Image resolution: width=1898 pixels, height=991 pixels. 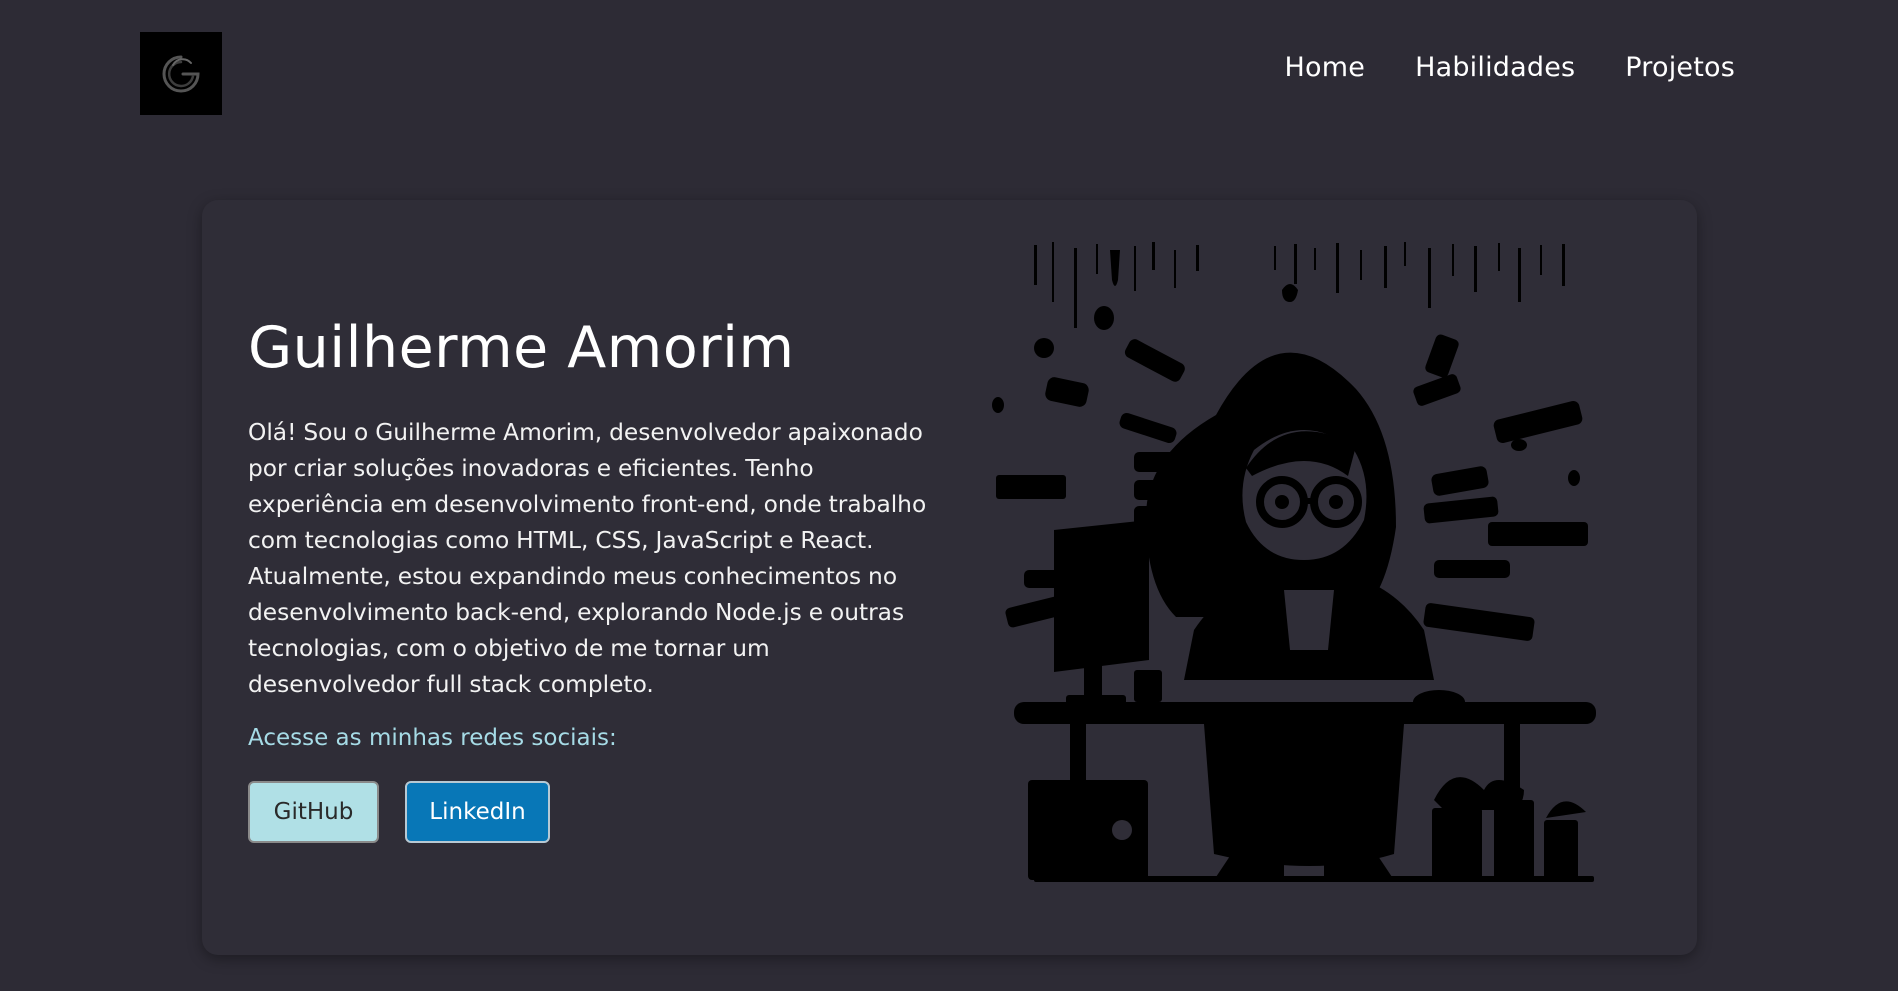 What do you see at coordinates (1680, 67) in the screenshot?
I see `nav-projetos: Projetos` at bounding box center [1680, 67].